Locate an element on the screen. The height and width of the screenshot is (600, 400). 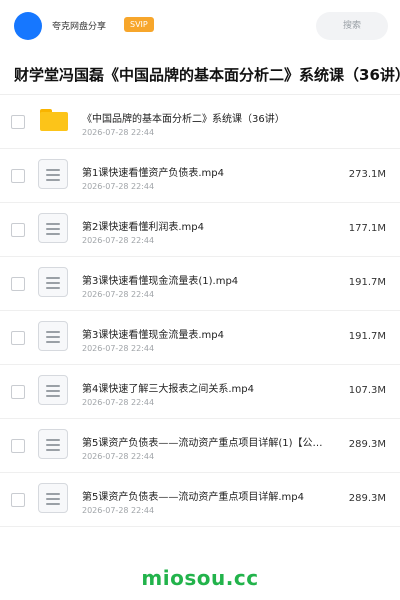
svip-badge: SVIP is located at coordinates (139, 24).